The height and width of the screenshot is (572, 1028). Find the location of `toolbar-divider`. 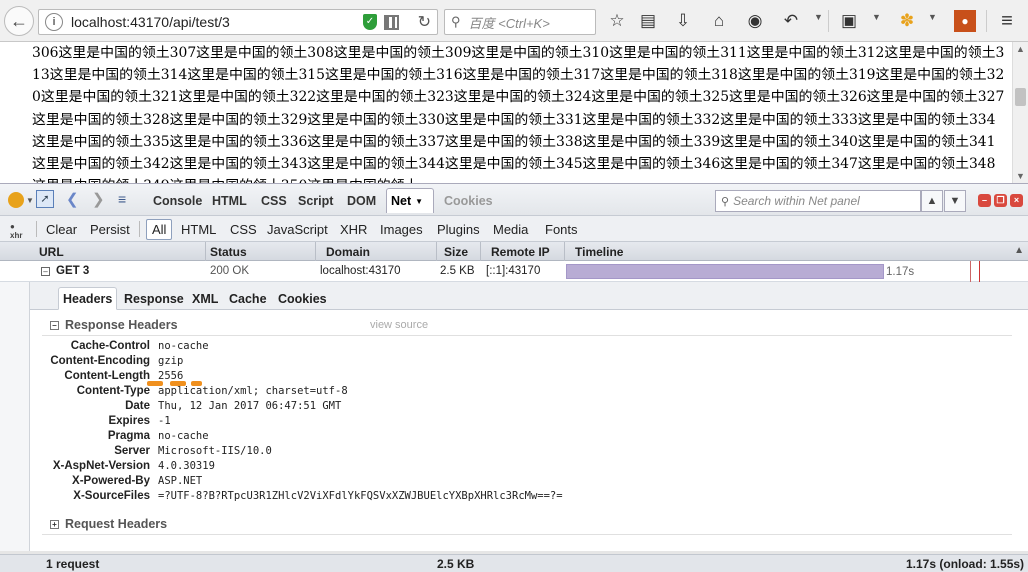

toolbar-divider is located at coordinates (828, 21).